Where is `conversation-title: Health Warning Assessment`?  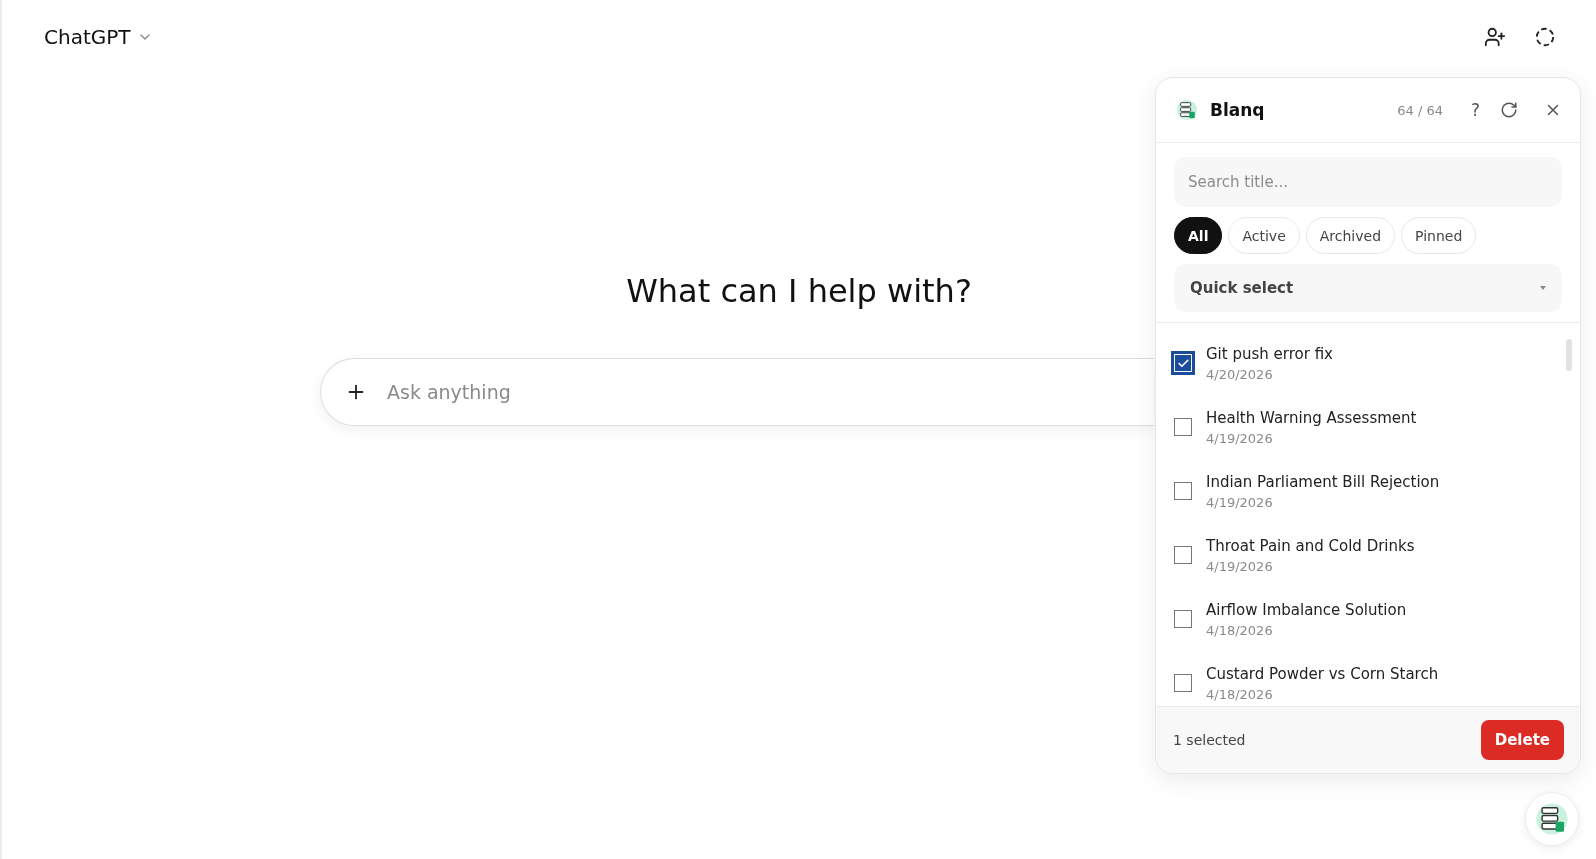 conversation-title: Health Warning Assessment is located at coordinates (1311, 417).